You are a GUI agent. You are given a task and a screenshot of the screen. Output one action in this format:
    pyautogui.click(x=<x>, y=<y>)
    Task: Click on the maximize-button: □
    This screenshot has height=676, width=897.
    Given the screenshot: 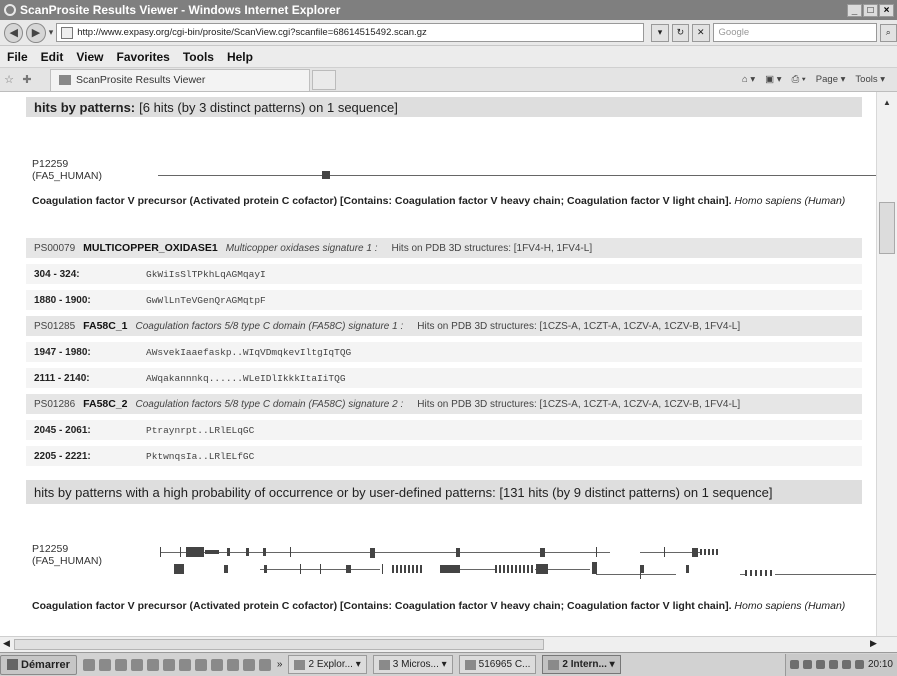 What is the action you would take?
    pyautogui.click(x=870, y=10)
    